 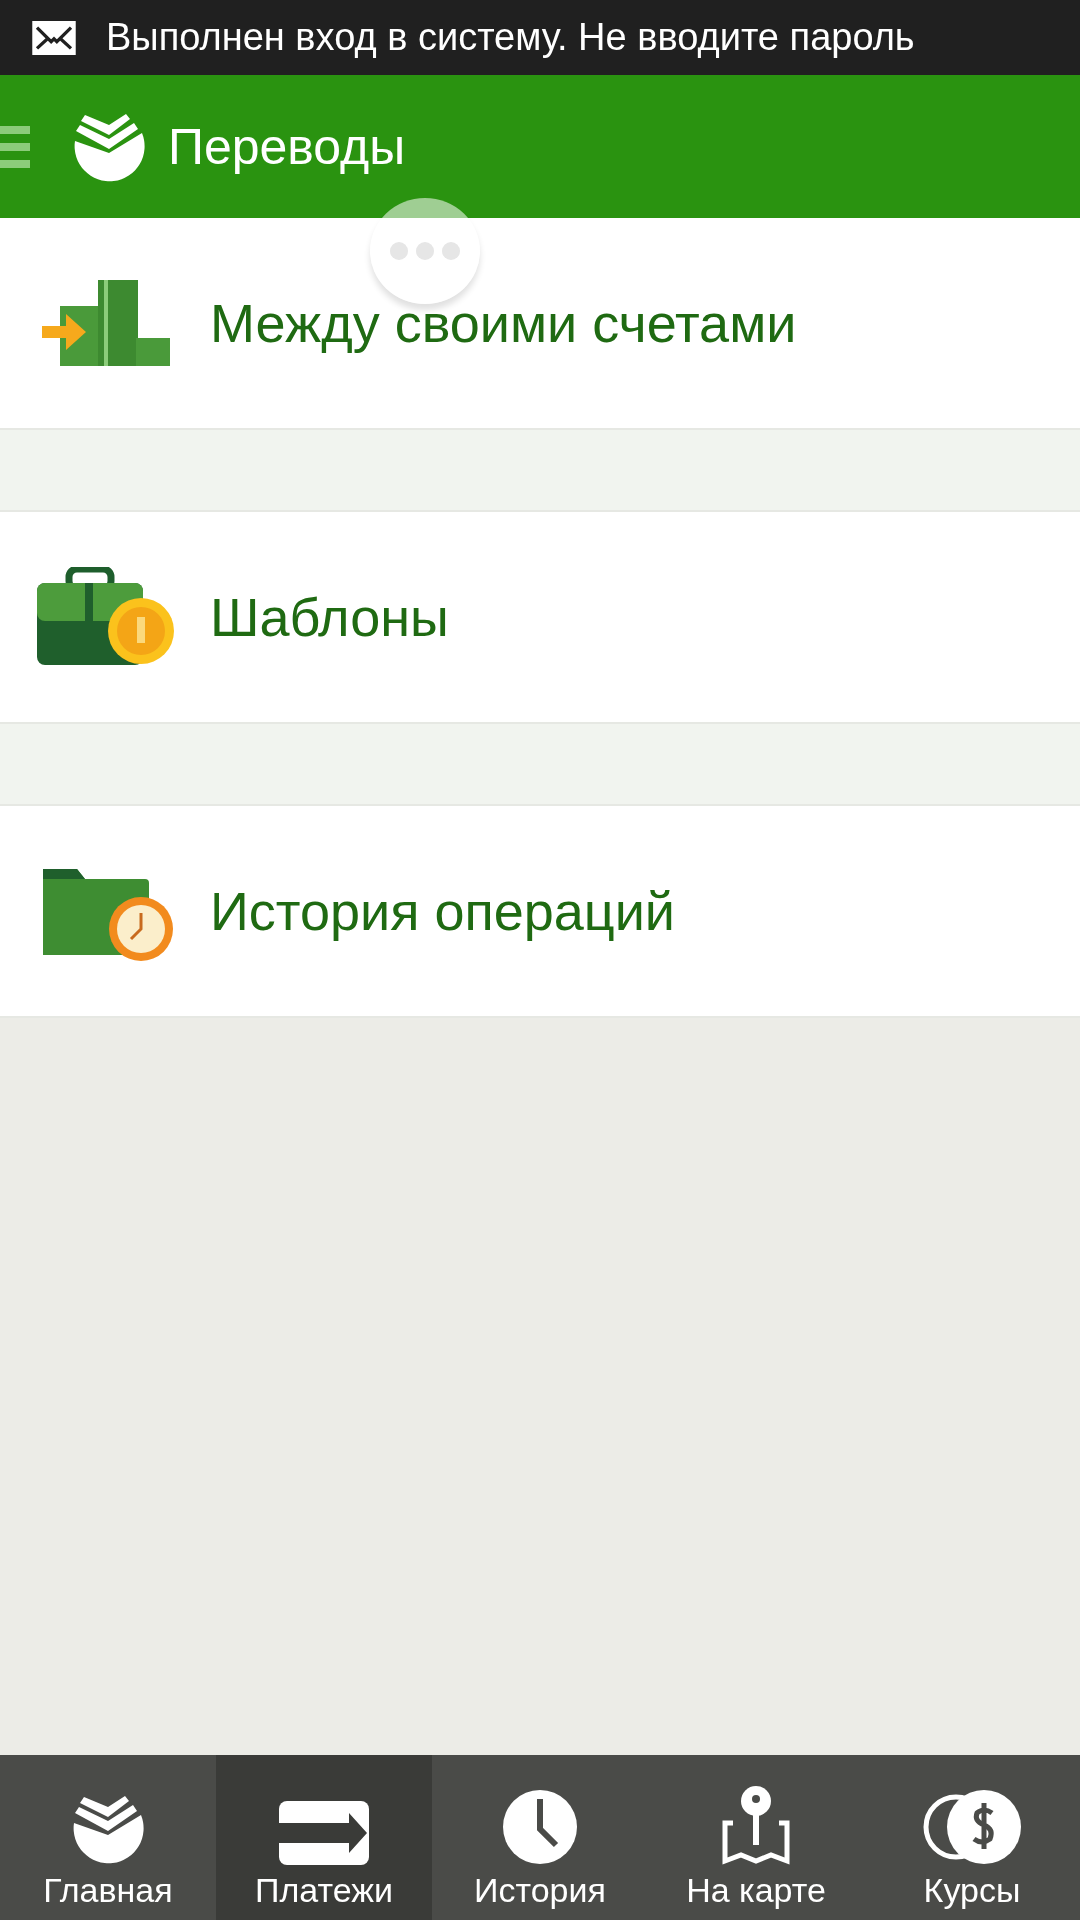 I want to click on envelope-icon, so click(x=54, y=37).